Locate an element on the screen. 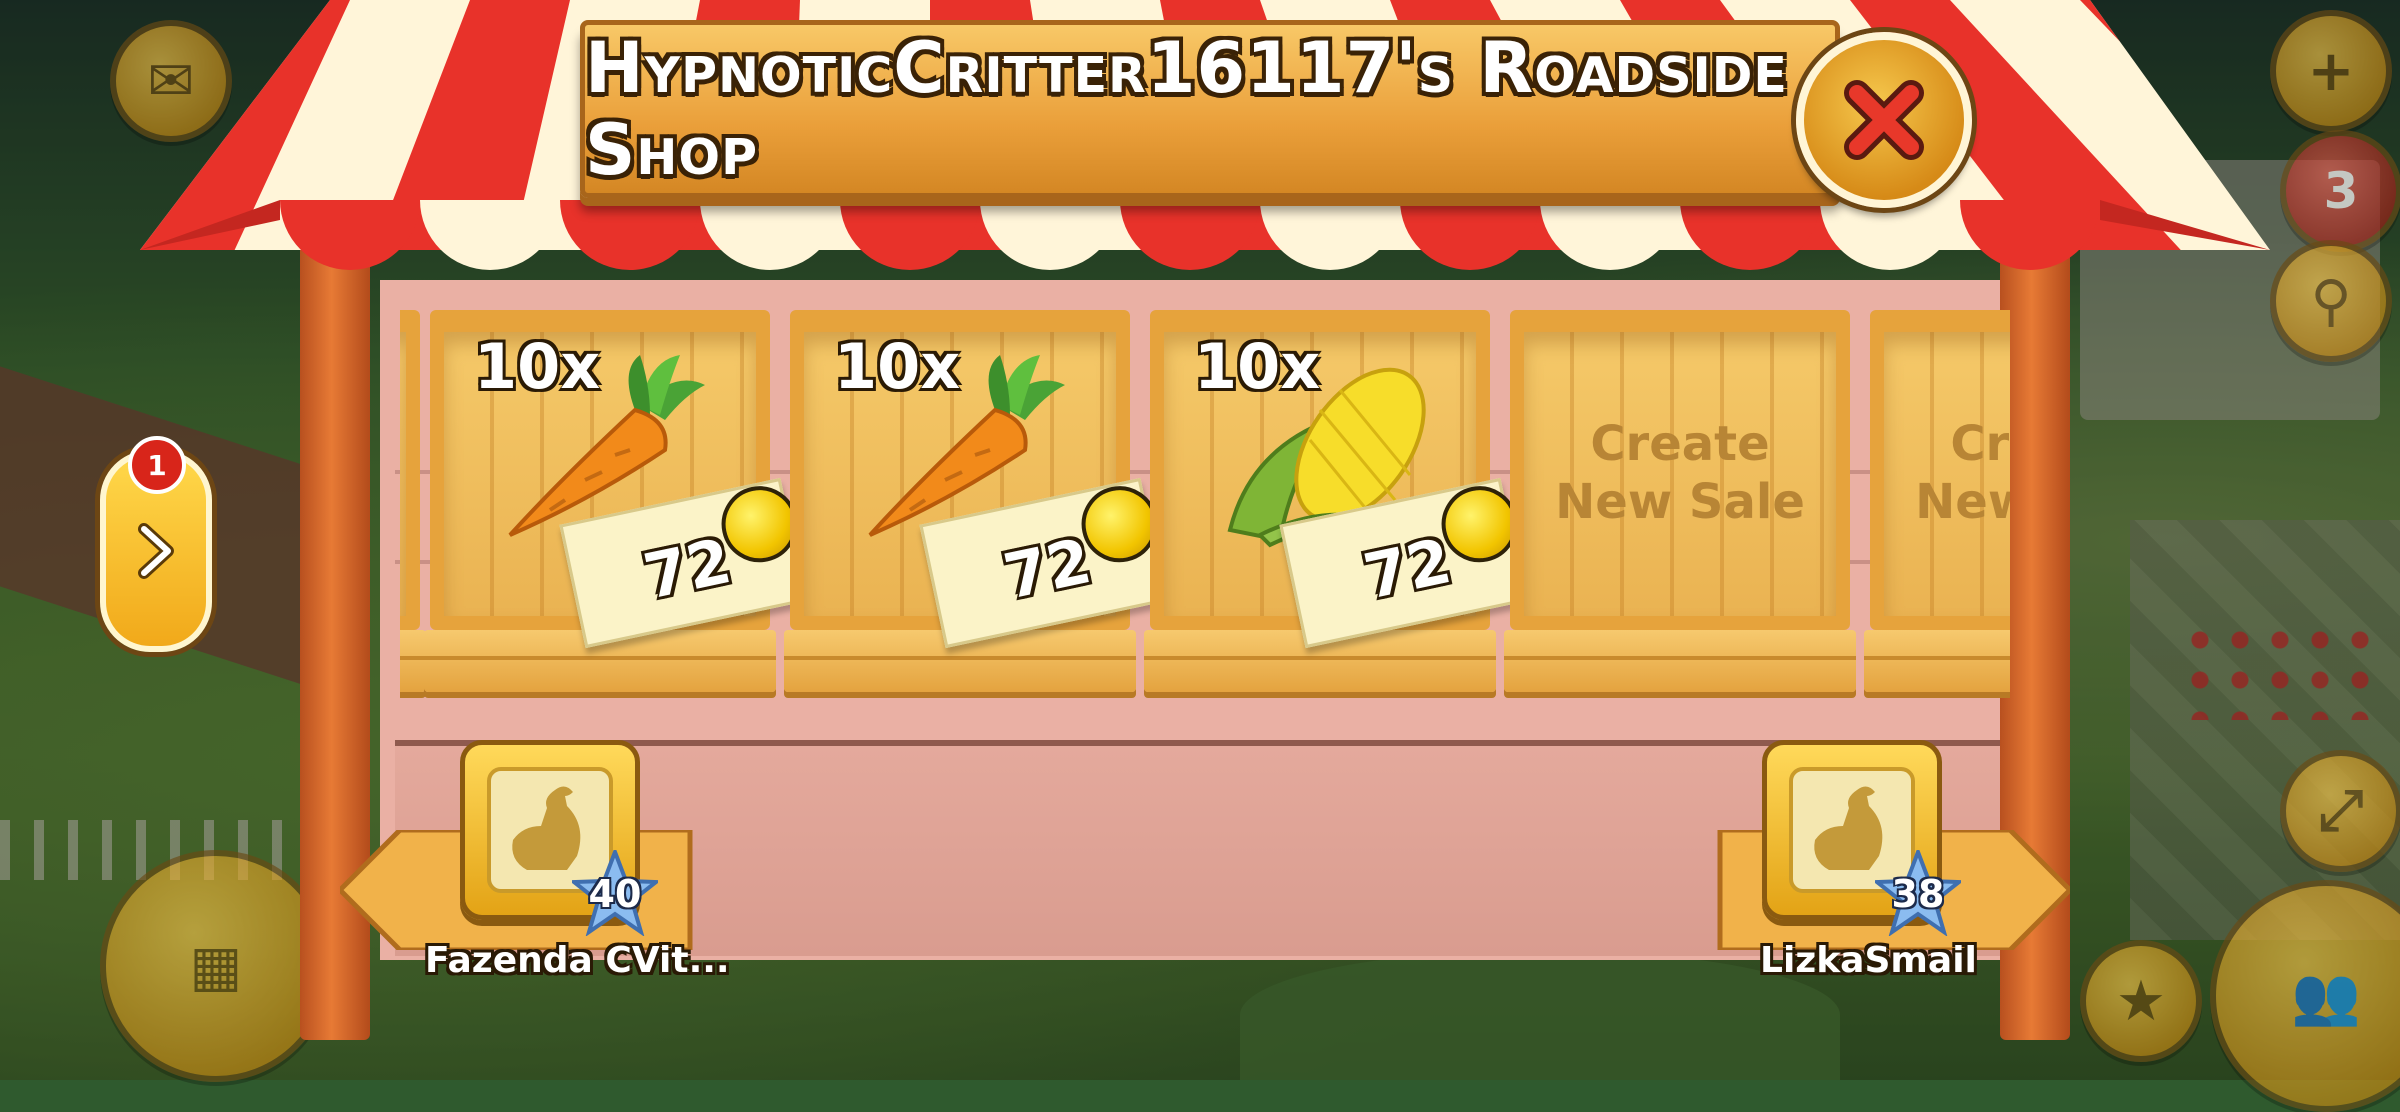 The width and height of the screenshot is (2400, 1112). magnifier-icon: ⚲ is located at coordinates (2331, 301).